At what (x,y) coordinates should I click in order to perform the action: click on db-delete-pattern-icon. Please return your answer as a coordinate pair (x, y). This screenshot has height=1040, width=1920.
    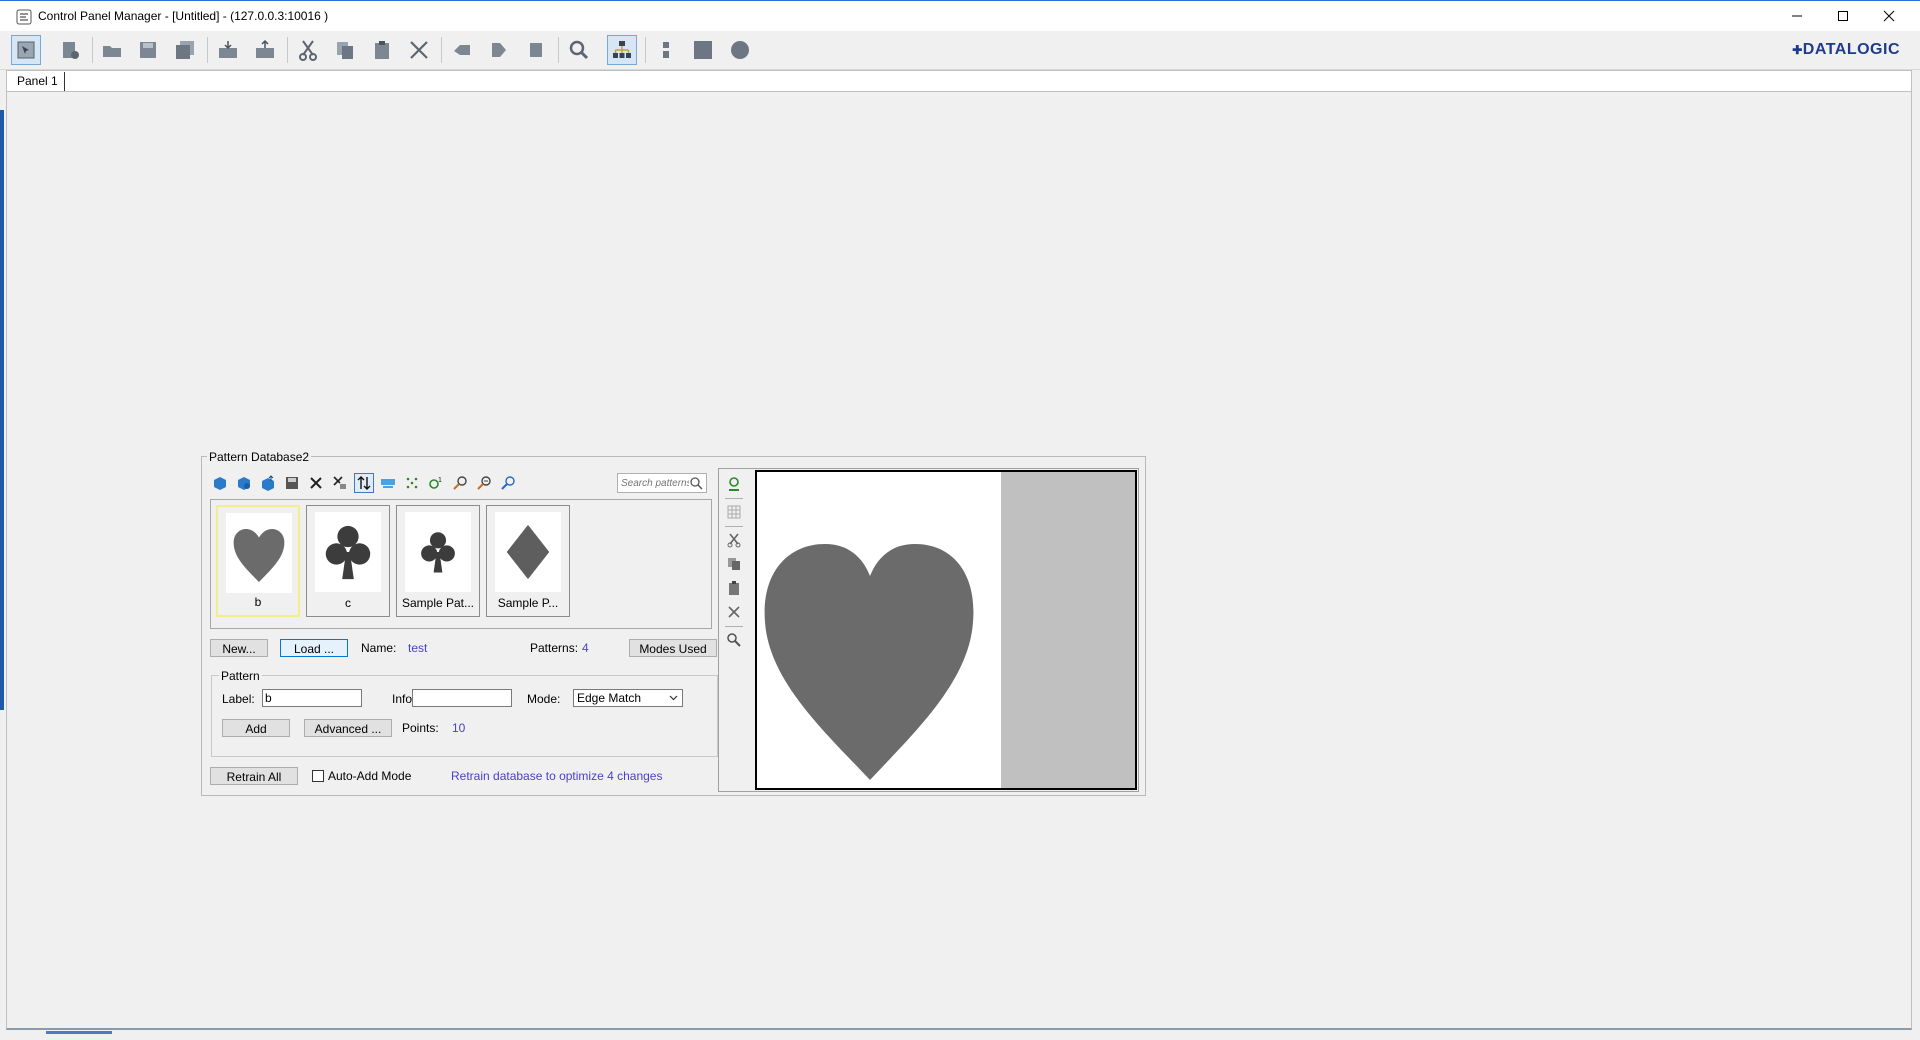
    Looking at the image, I should click on (339, 482).